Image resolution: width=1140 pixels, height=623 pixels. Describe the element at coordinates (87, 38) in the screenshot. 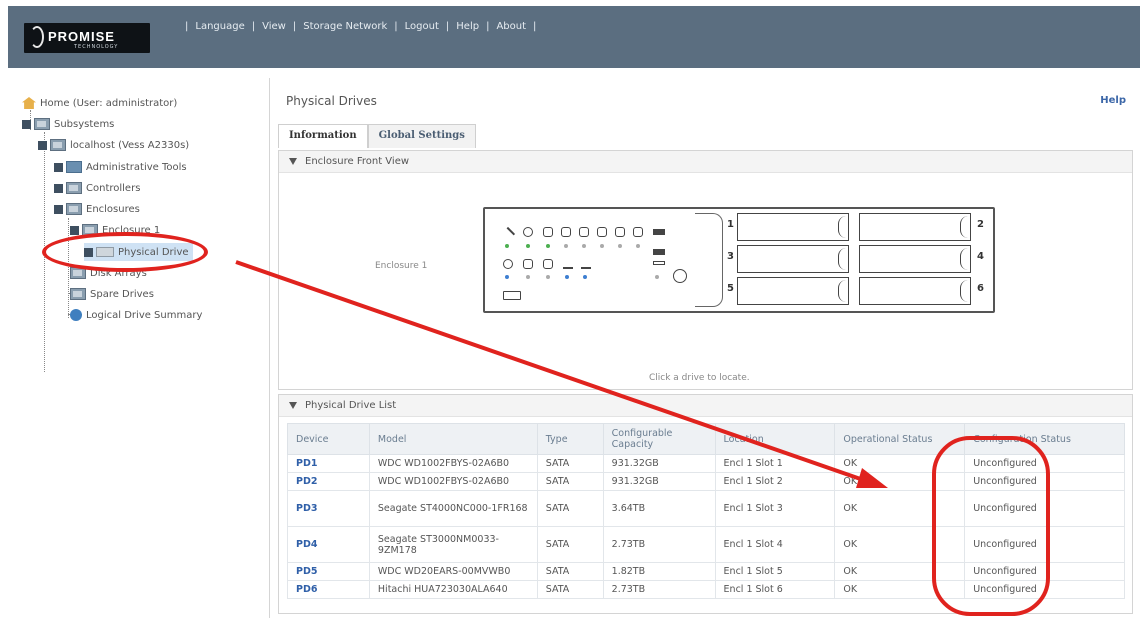

I see `promise-logo: PROMISE TECHNOLOGY` at that location.